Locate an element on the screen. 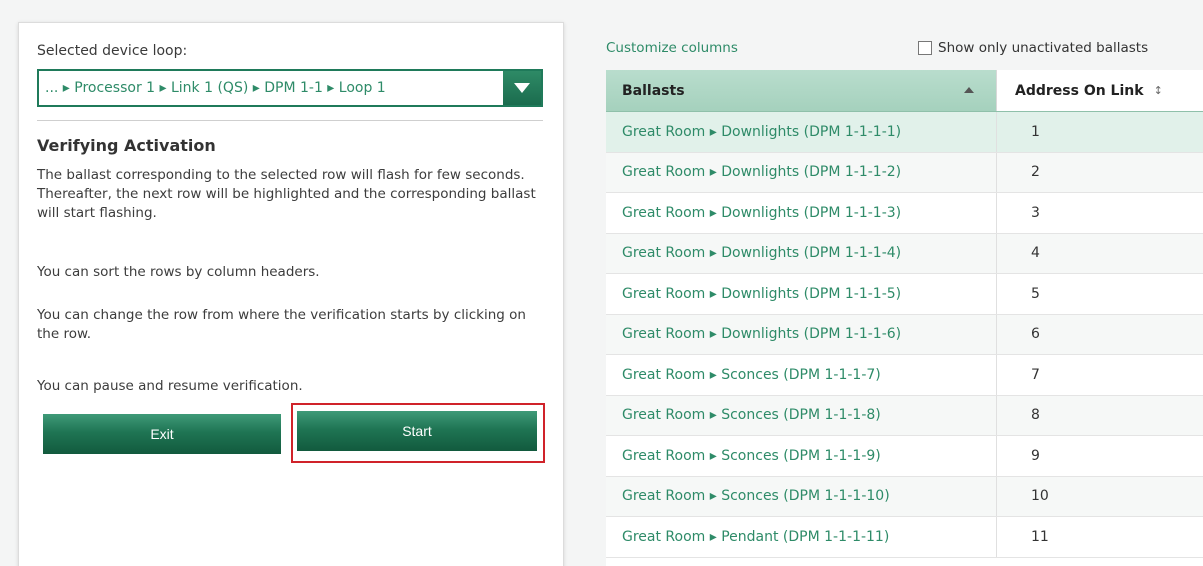 The width and height of the screenshot is (1203, 566). table-row: Great Room ▸ Sconces (DPM 1-1-1-10) 10 is located at coordinates (904, 496).